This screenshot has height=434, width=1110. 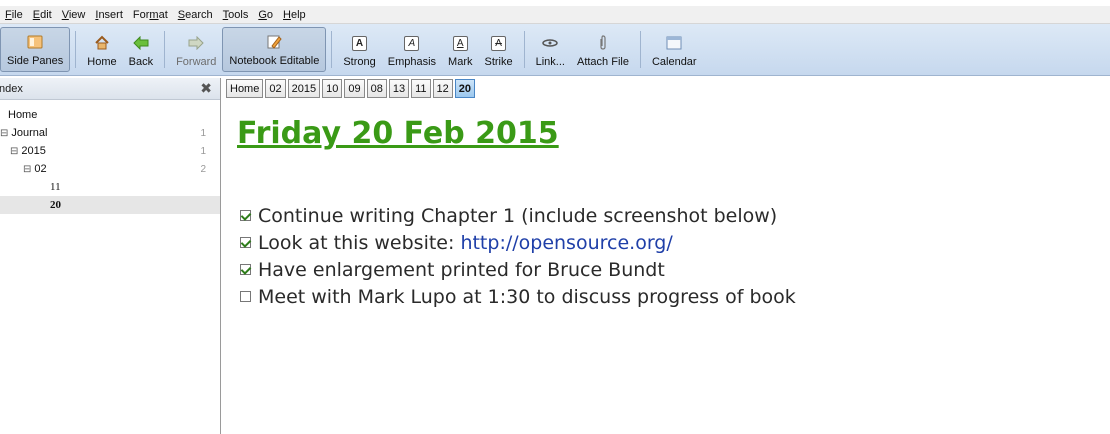 I want to click on menu-edit: Edit, so click(x=42, y=15).